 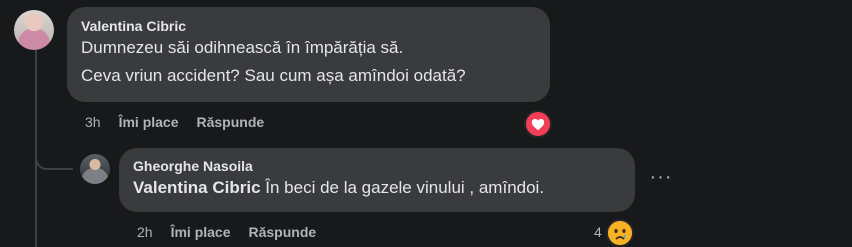 I want to click on reaction-count: 4, so click(x=598, y=232).